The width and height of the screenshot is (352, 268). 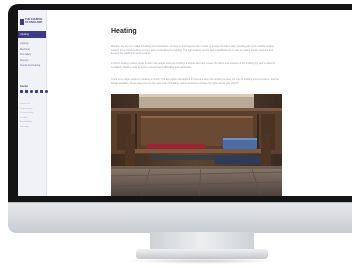 I want to click on social-links, so click(x=34, y=91).